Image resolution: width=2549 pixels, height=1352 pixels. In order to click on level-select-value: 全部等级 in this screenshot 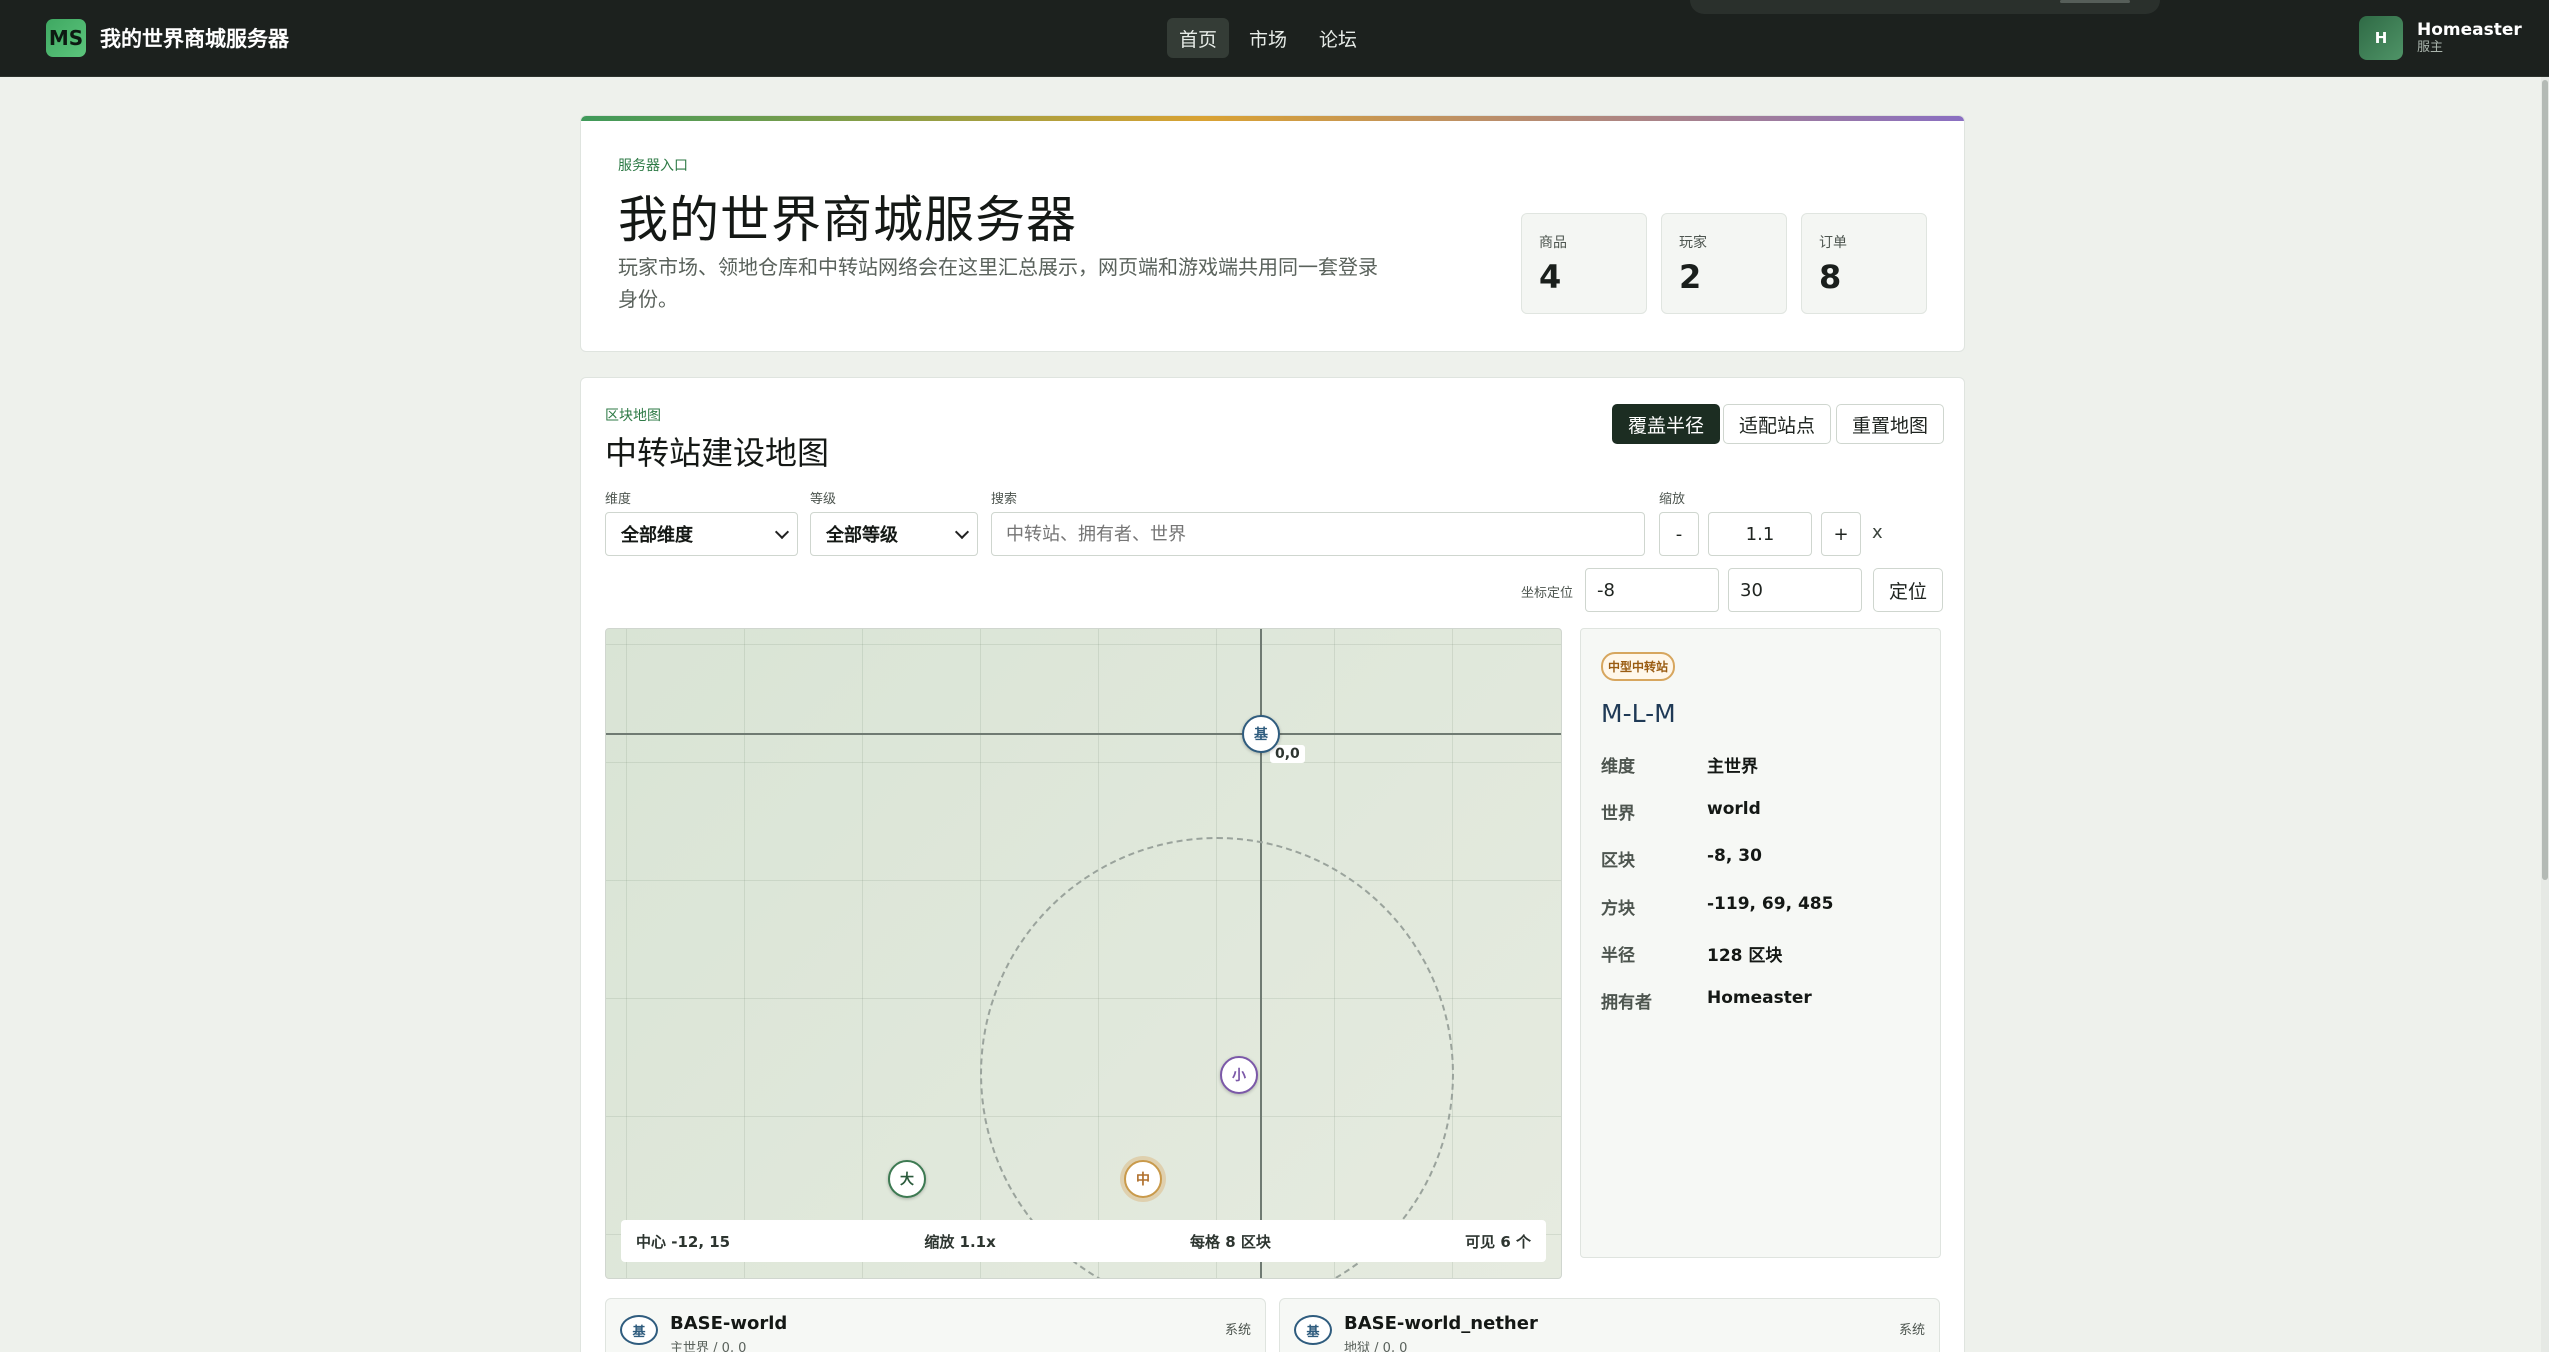, I will do `click(862, 535)`.